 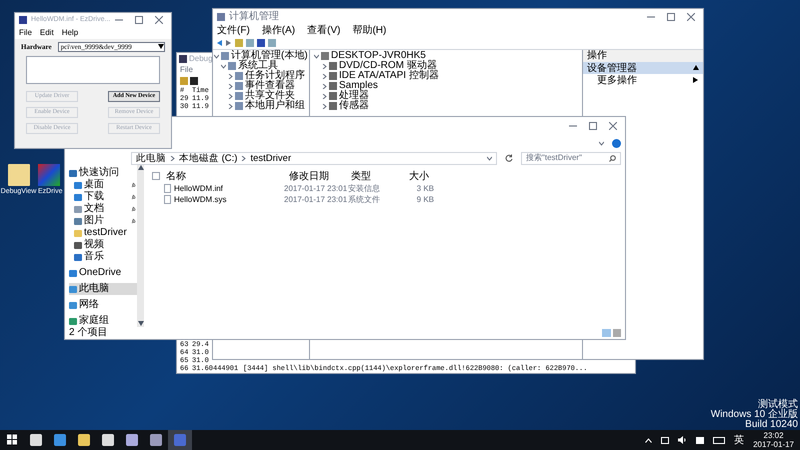 What do you see at coordinates (93, 70) in the screenshot?
I see `device-list` at bounding box center [93, 70].